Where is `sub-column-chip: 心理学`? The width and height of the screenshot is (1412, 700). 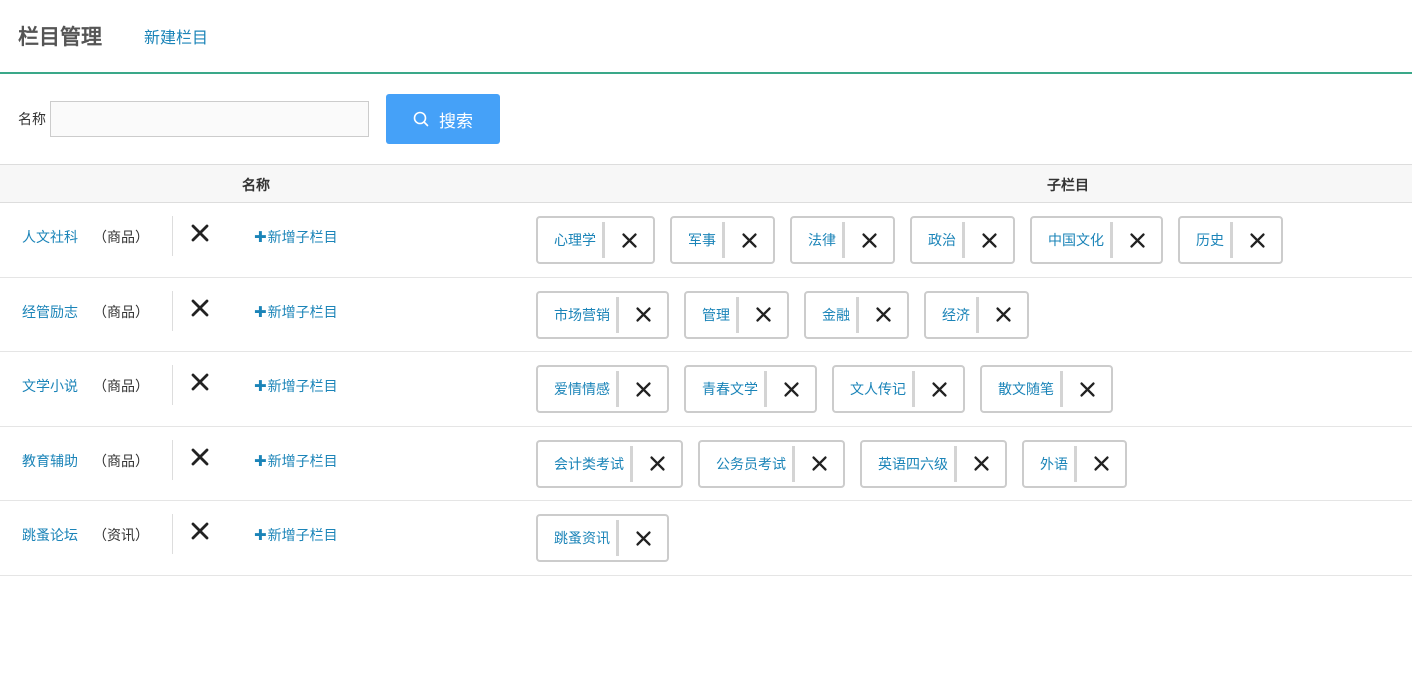
sub-column-chip: 心理学 is located at coordinates (595, 240).